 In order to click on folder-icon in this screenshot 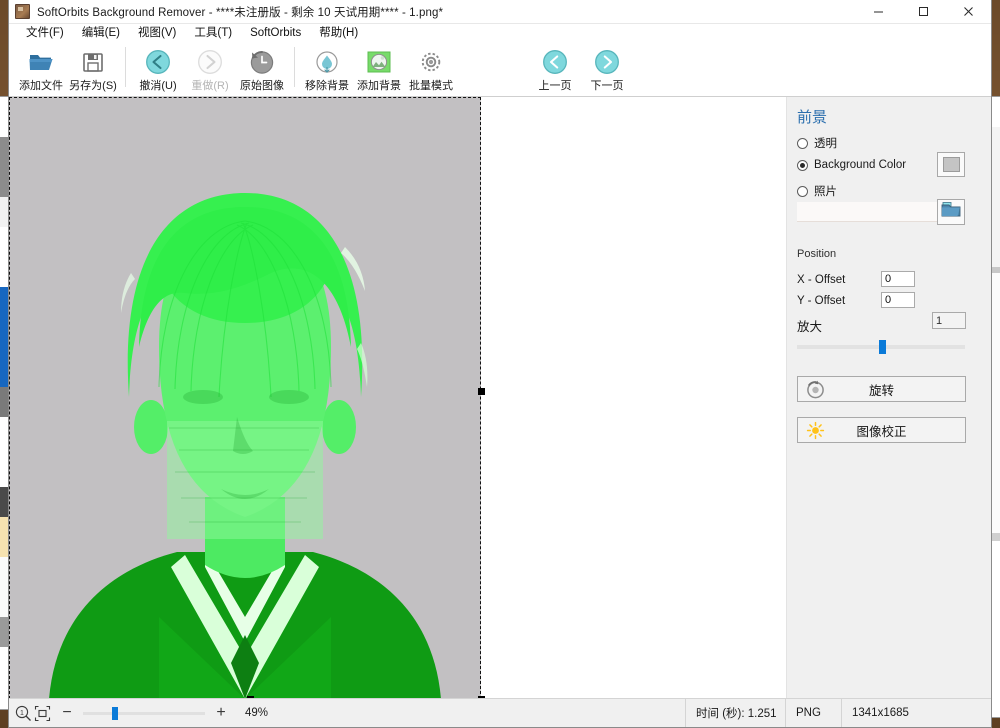, I will do `click(951, 212)`.